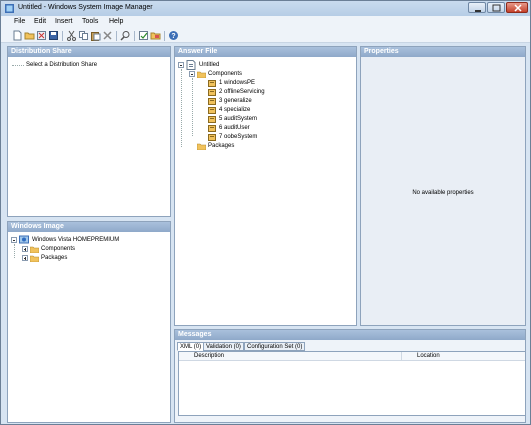 The height and width of the screenshot is (425, 531). What do you see at coordinates (143, 35) in the screenshot?
I see `validate-icon` at bounding box center [143, 35].